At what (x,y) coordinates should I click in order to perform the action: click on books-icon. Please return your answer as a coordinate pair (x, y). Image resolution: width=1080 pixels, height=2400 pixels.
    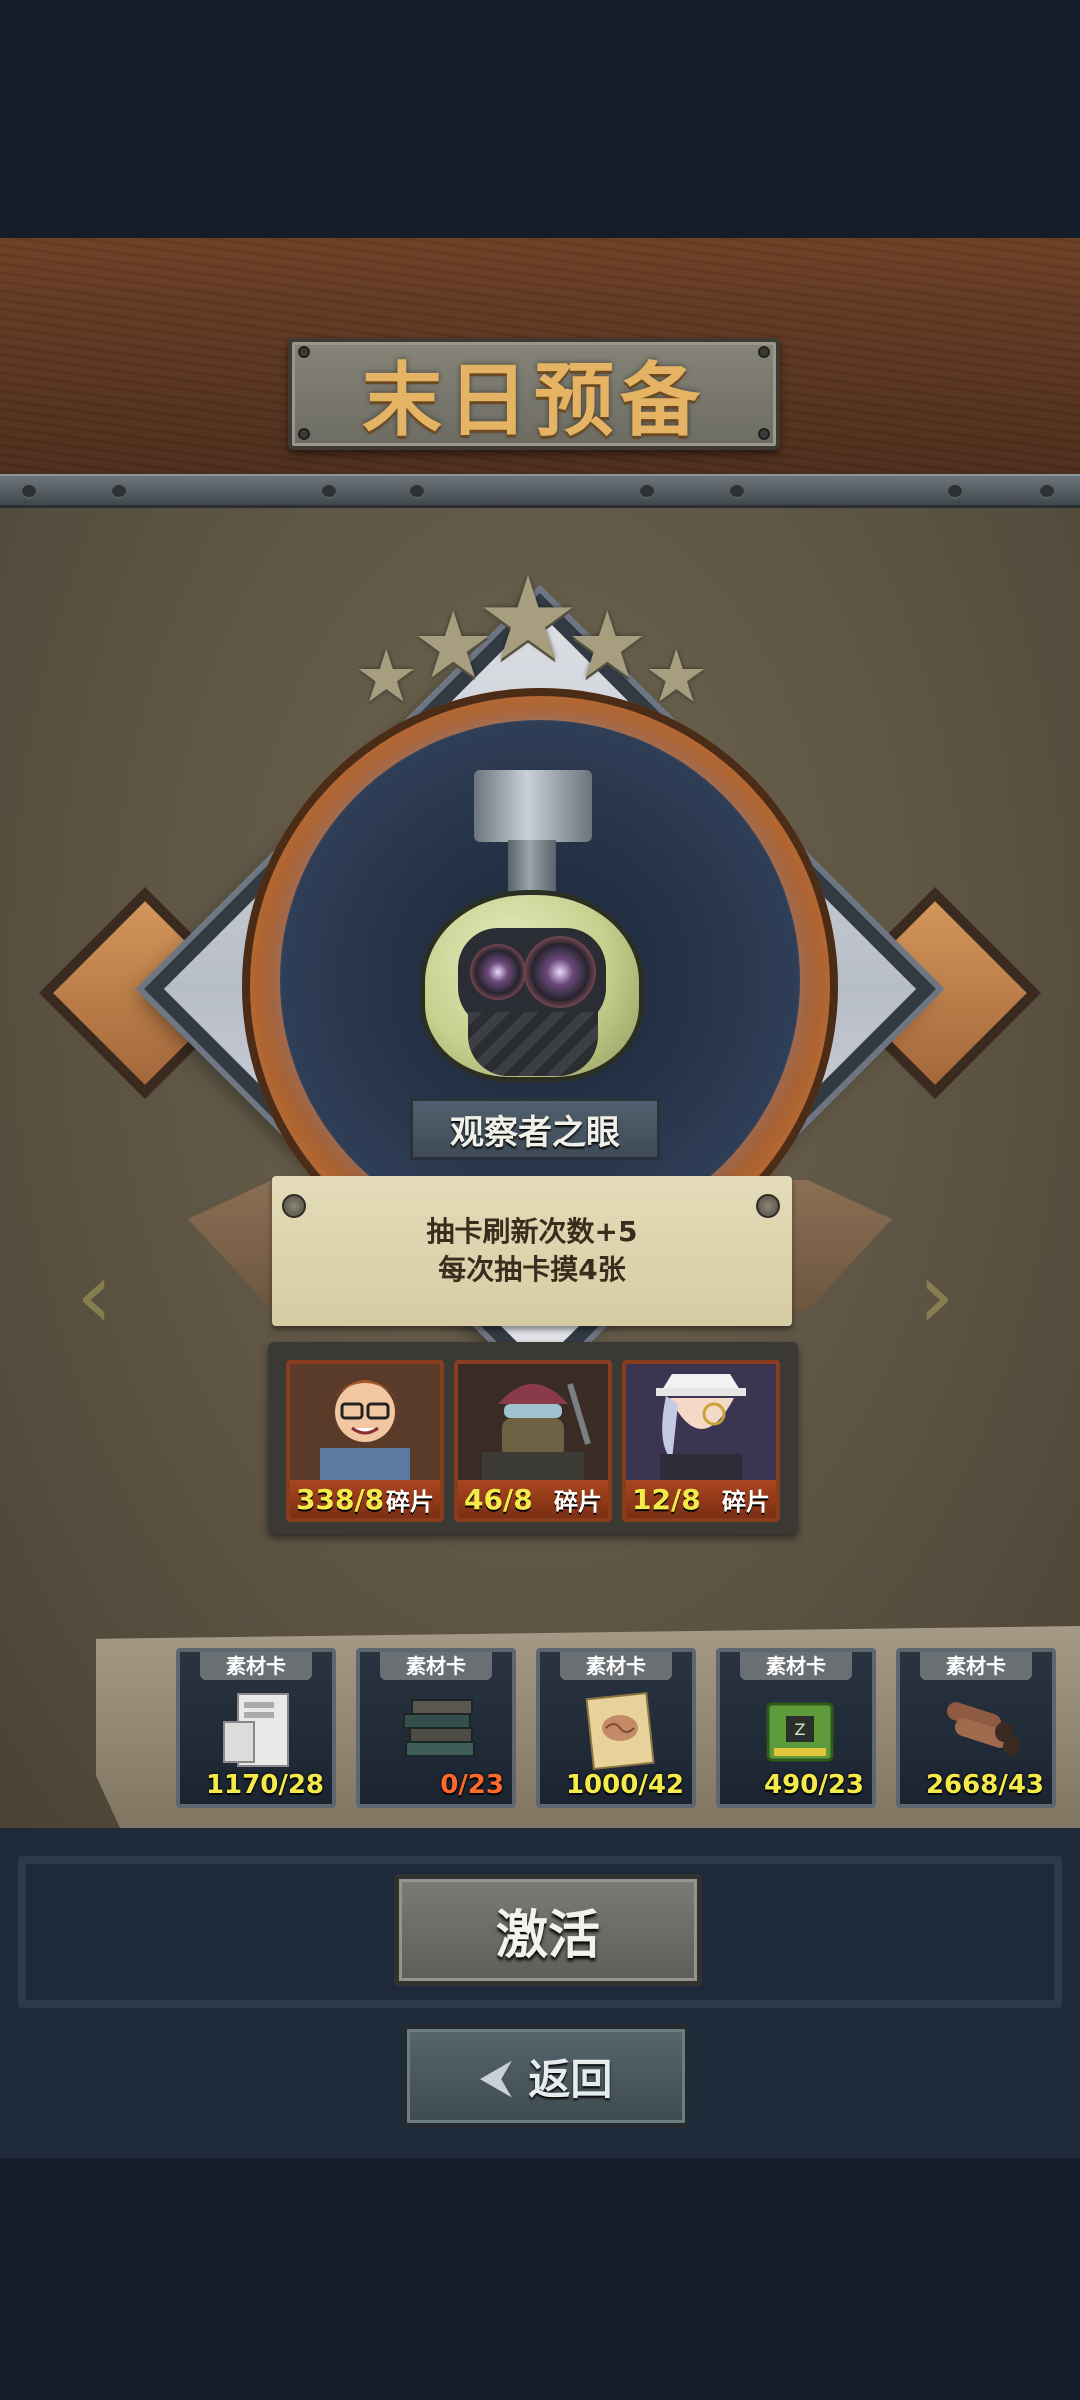
    Looking at the image, I should click on (439, 1728).